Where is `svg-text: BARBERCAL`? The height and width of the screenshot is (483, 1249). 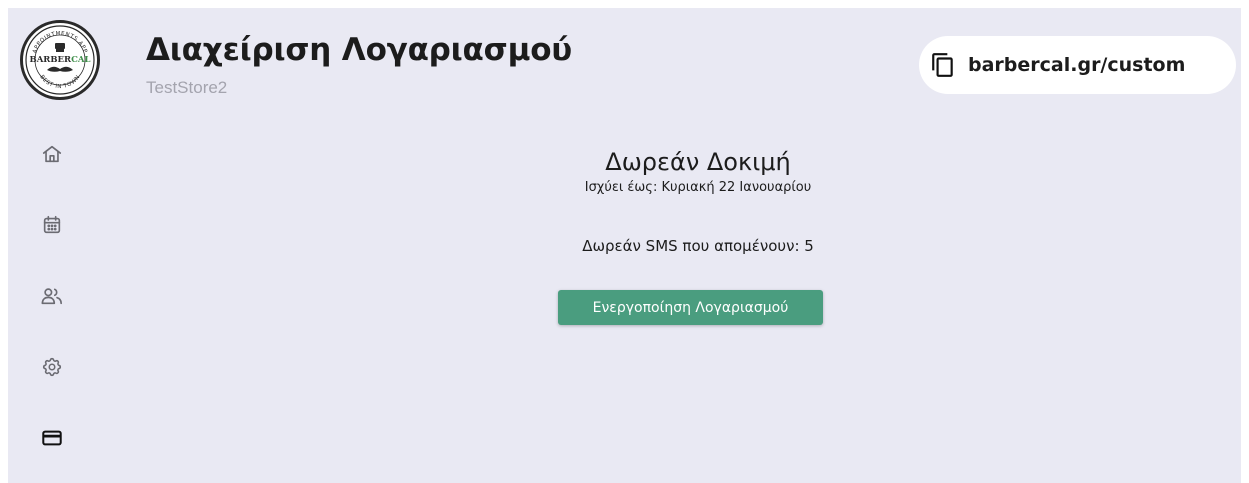
svg-text: BARBERCAL is located at coordinates (60, 60).